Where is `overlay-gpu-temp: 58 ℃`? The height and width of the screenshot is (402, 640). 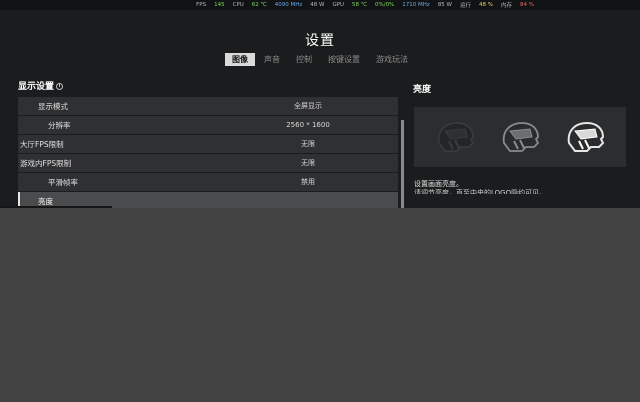 overlay-gpu-temp: 58 ℃ is located at coordinates (359, 5).